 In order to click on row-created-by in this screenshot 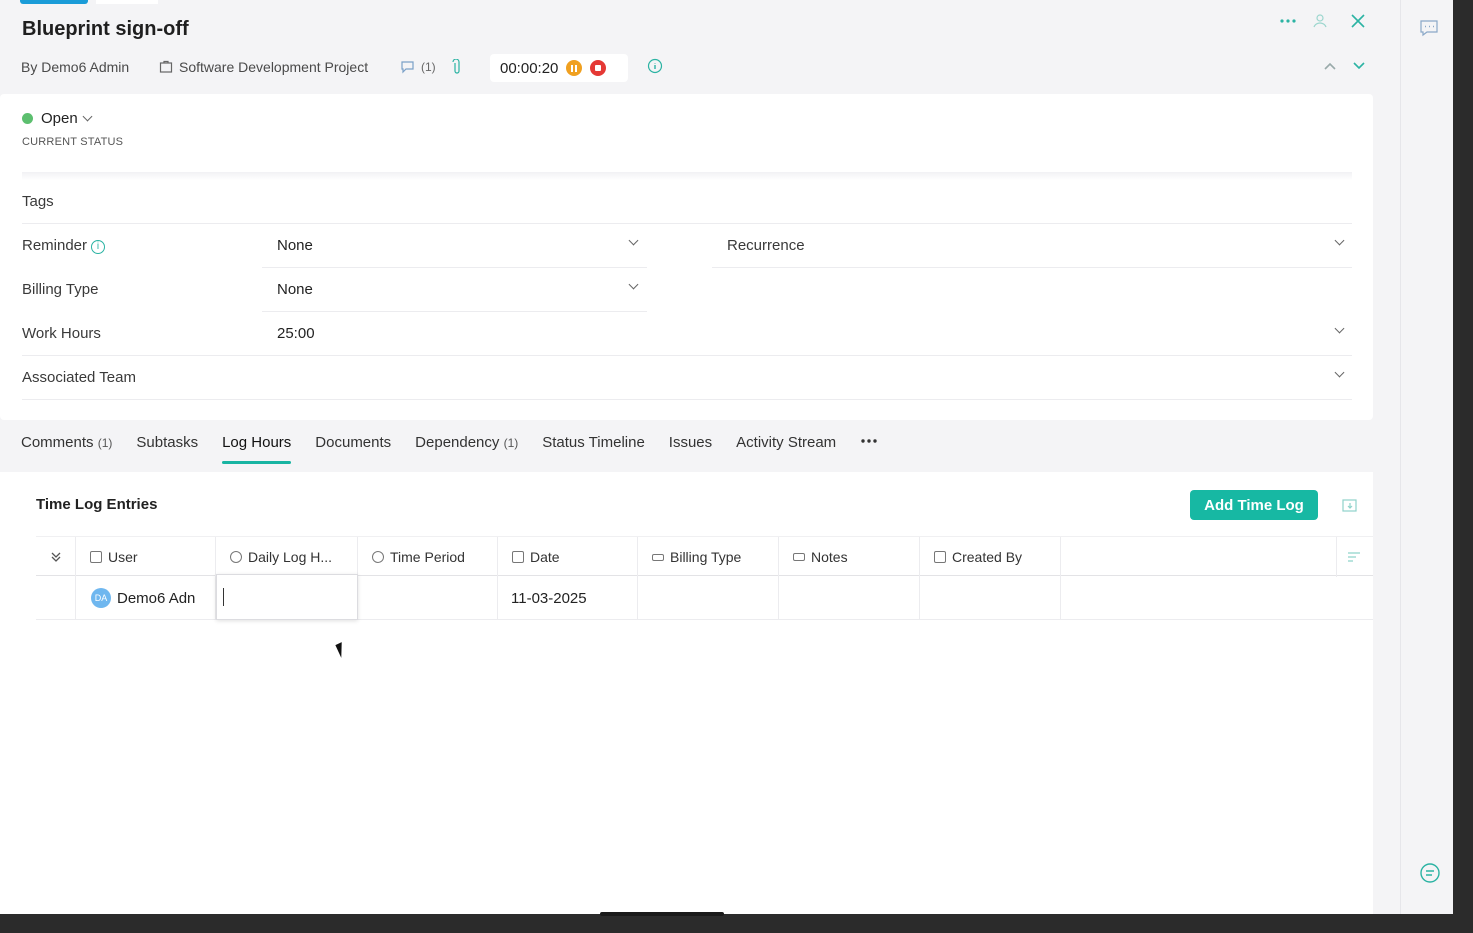, I will do `click(990, 598)`.